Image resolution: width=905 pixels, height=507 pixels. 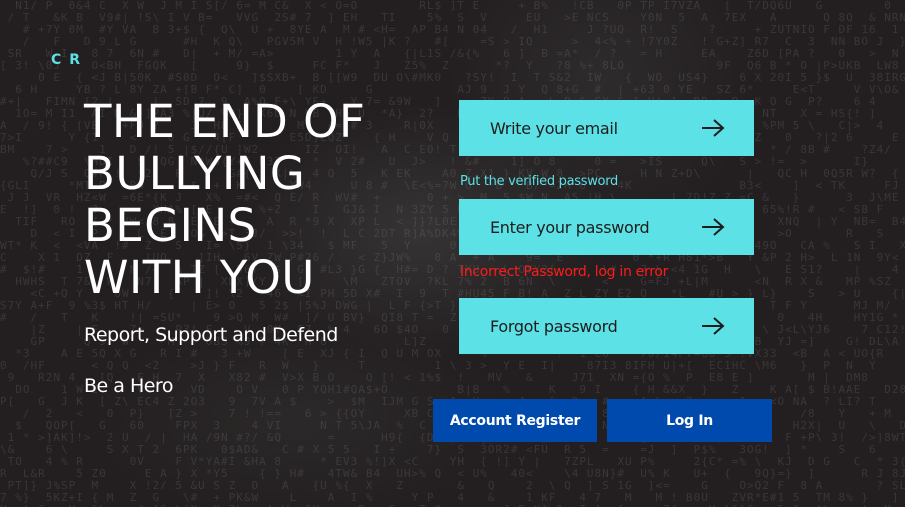 I want to click on headline-line: THE END OF, so click(x=225, y=121).